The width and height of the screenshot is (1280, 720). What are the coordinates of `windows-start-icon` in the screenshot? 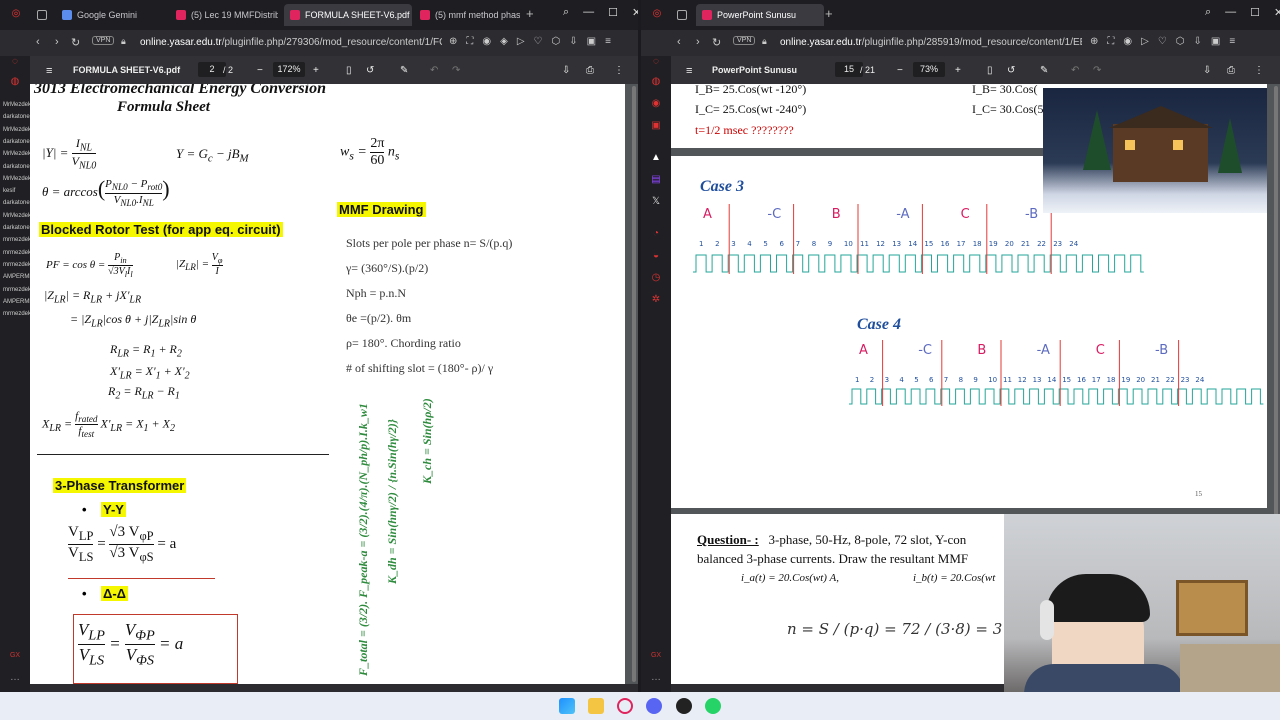 It's located at (567, 706).